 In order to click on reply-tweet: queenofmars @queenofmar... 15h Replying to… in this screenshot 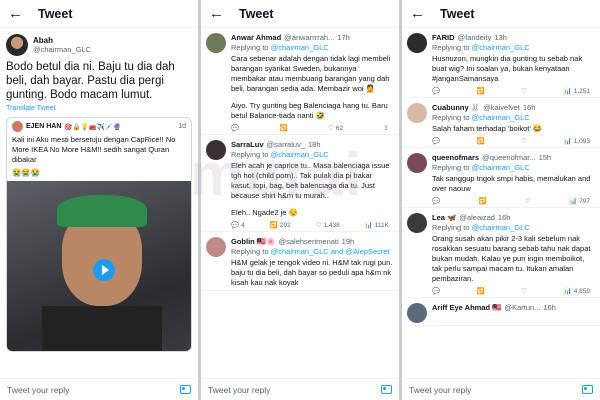, I will do `click(501, 178)`.